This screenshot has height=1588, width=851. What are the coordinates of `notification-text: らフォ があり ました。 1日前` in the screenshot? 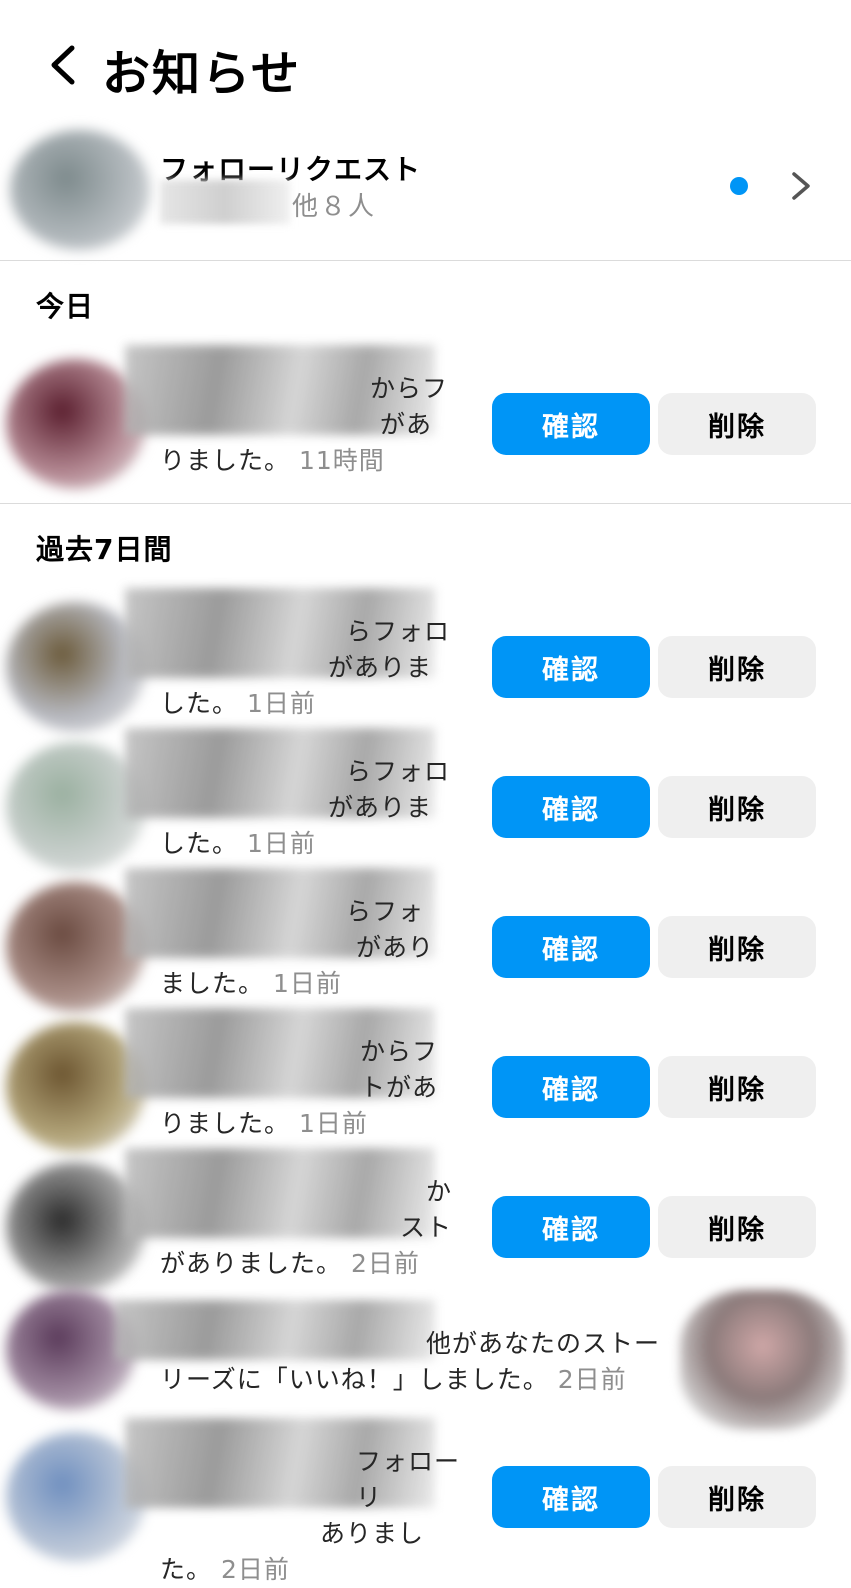 It's located at (297, 947).